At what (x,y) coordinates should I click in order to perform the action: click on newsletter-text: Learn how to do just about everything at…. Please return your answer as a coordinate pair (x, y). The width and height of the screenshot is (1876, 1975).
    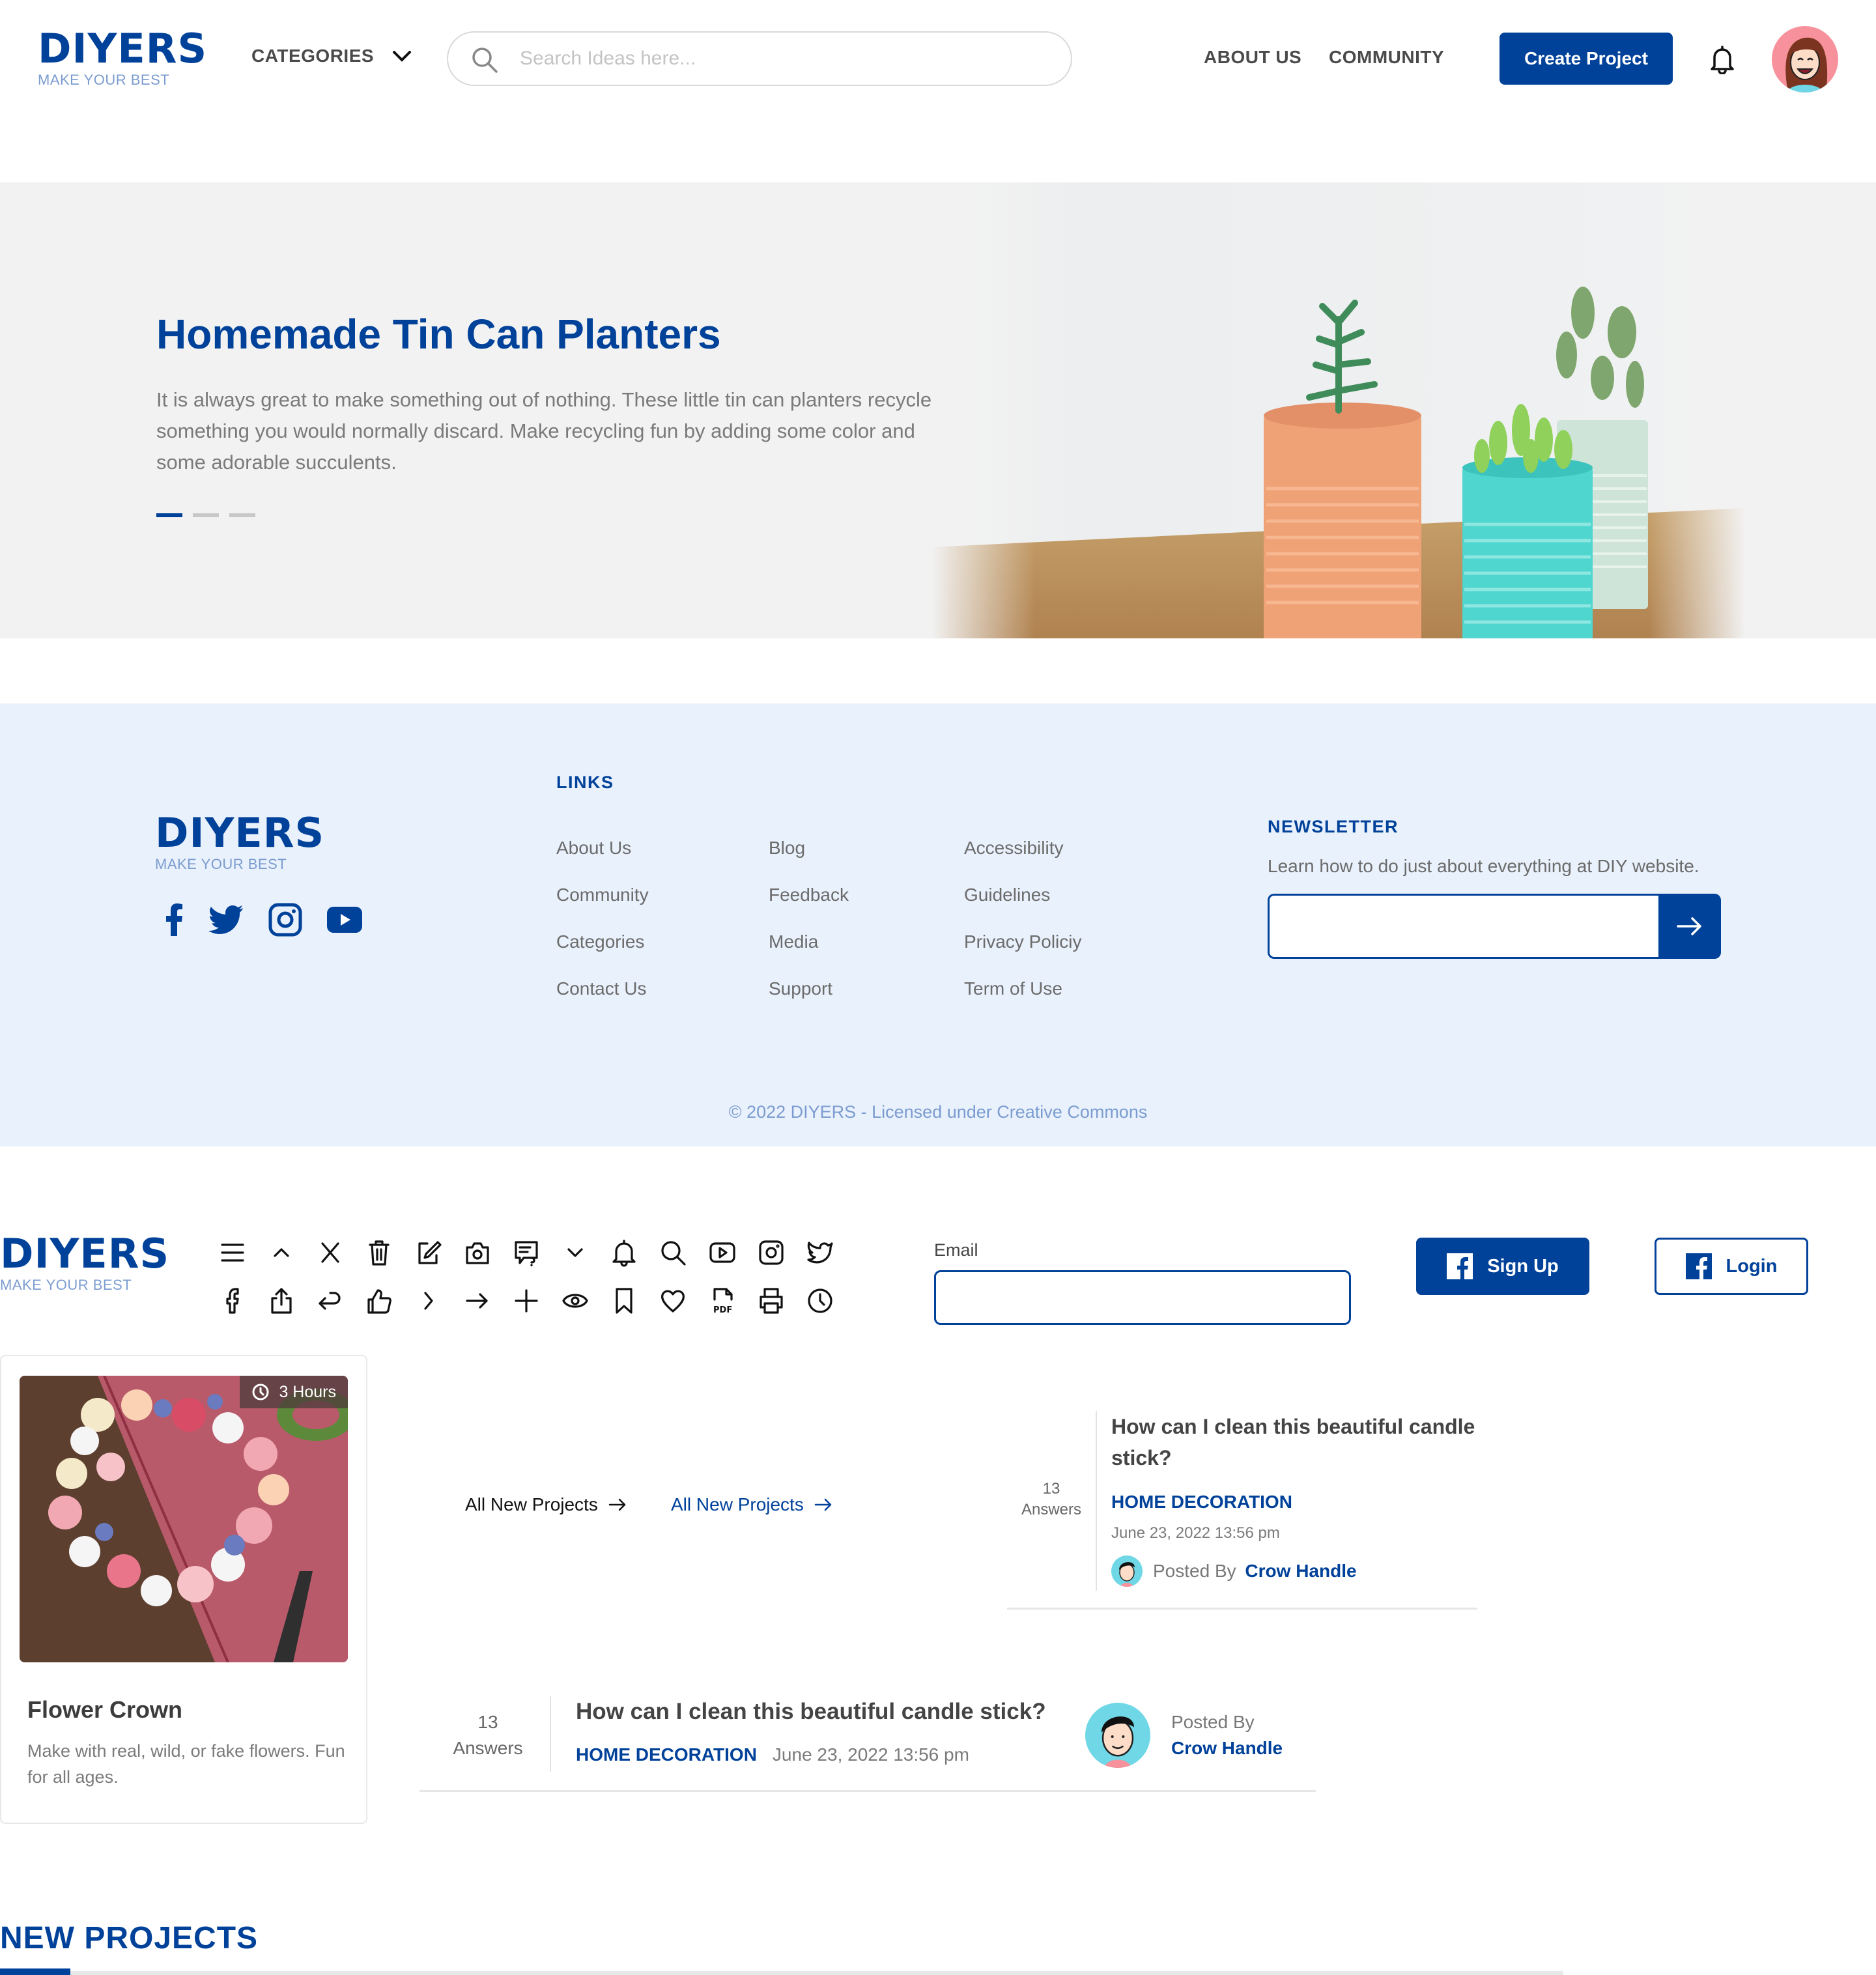
    Looking at the image, I should click on (1483, 866).